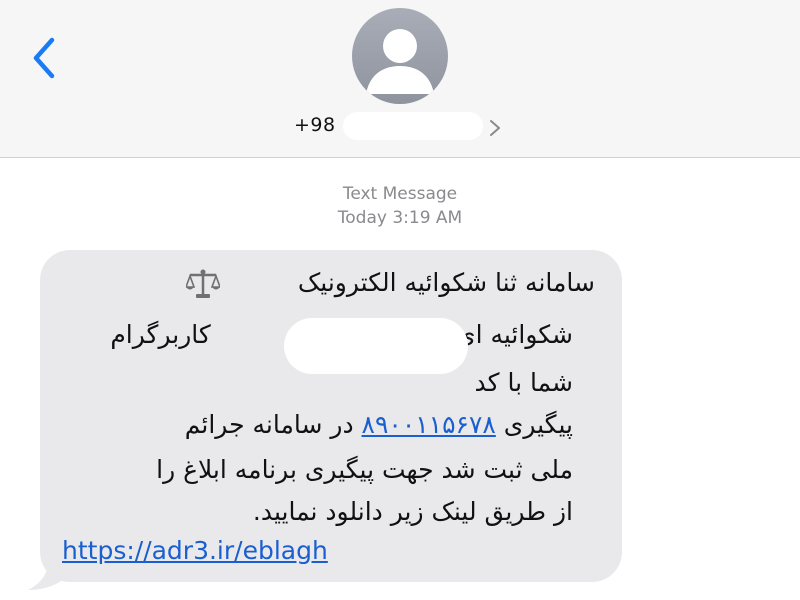 This screenshot has width=800, height=600. What do you see at coordinates (400, 218) in the screenshot?
I see `message-timestamp: Today 3:19 AM` at bounding box center [400, 218].